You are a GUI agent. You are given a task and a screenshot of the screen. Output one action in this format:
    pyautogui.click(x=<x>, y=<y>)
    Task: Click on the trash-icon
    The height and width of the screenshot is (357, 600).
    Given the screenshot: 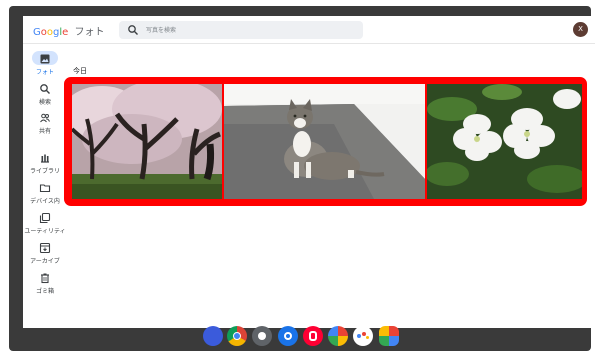 What is the action you would take?
    pyautogui.click(x=45, y=278)
    